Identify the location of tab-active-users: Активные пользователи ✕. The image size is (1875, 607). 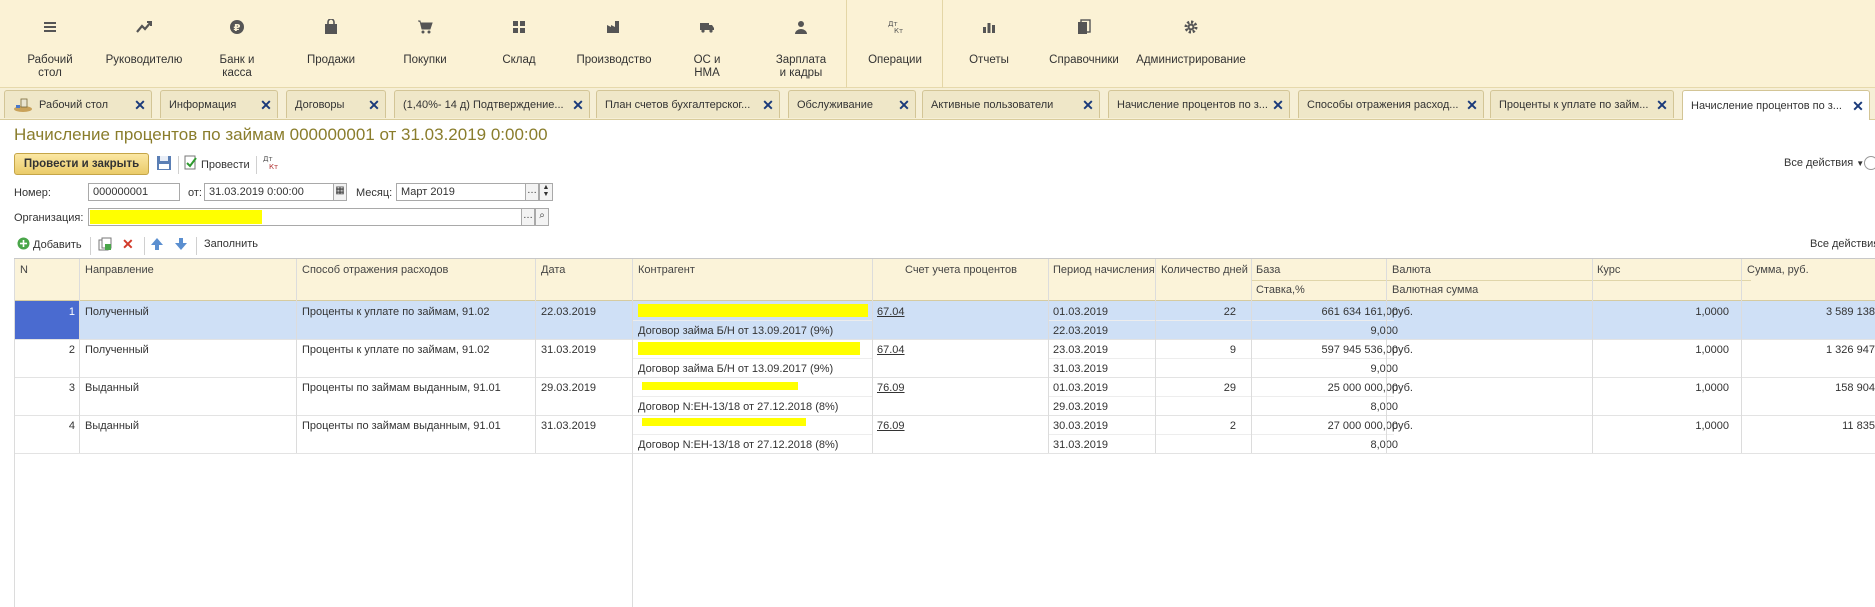
(1011, 104).